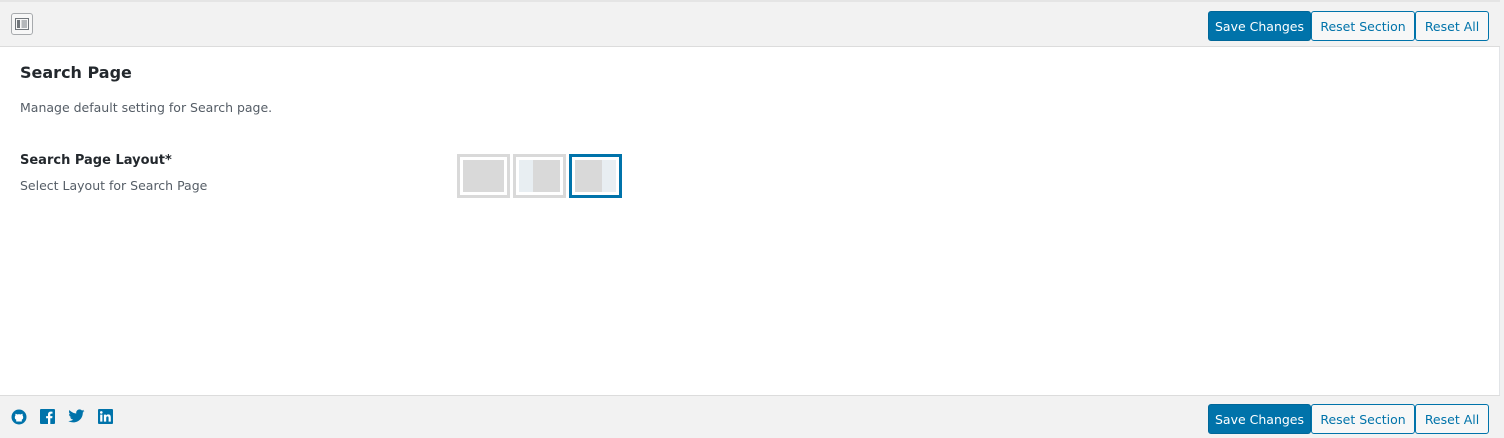 The image size is (1504, 438). Describe the element at coordinates (595, 176) in the screenshot. I see `layout-option-right-sidebar` at that location.